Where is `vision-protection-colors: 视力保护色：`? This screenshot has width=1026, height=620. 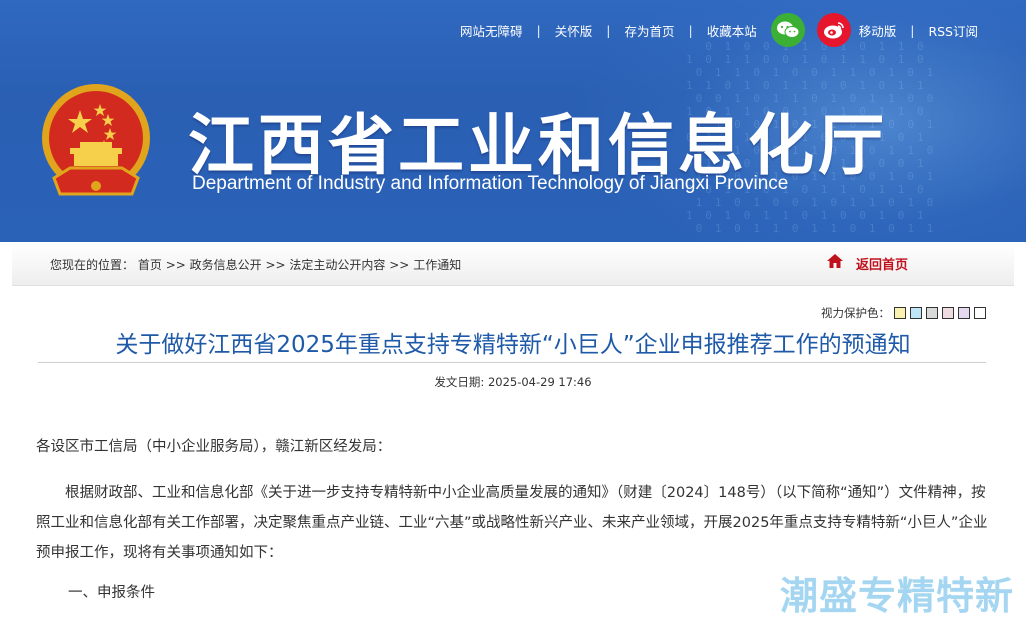 vision-protection-colors: 视力保护色： is located at coordinates (903, 313).